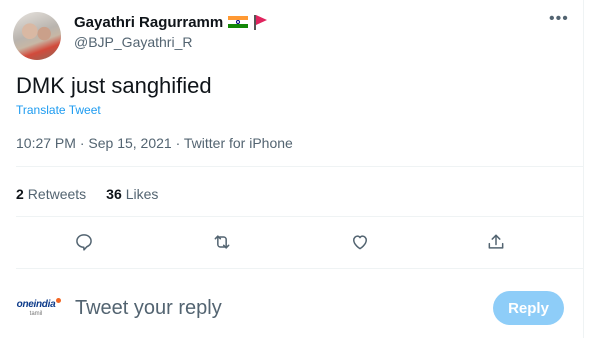 The width and height of the screenshot is (600, 338). What do you see at coordinates (148, 22) in the screenshot?
I see `author-display-name: Gayathri Ragurramm` at bounding box center [148, 22].